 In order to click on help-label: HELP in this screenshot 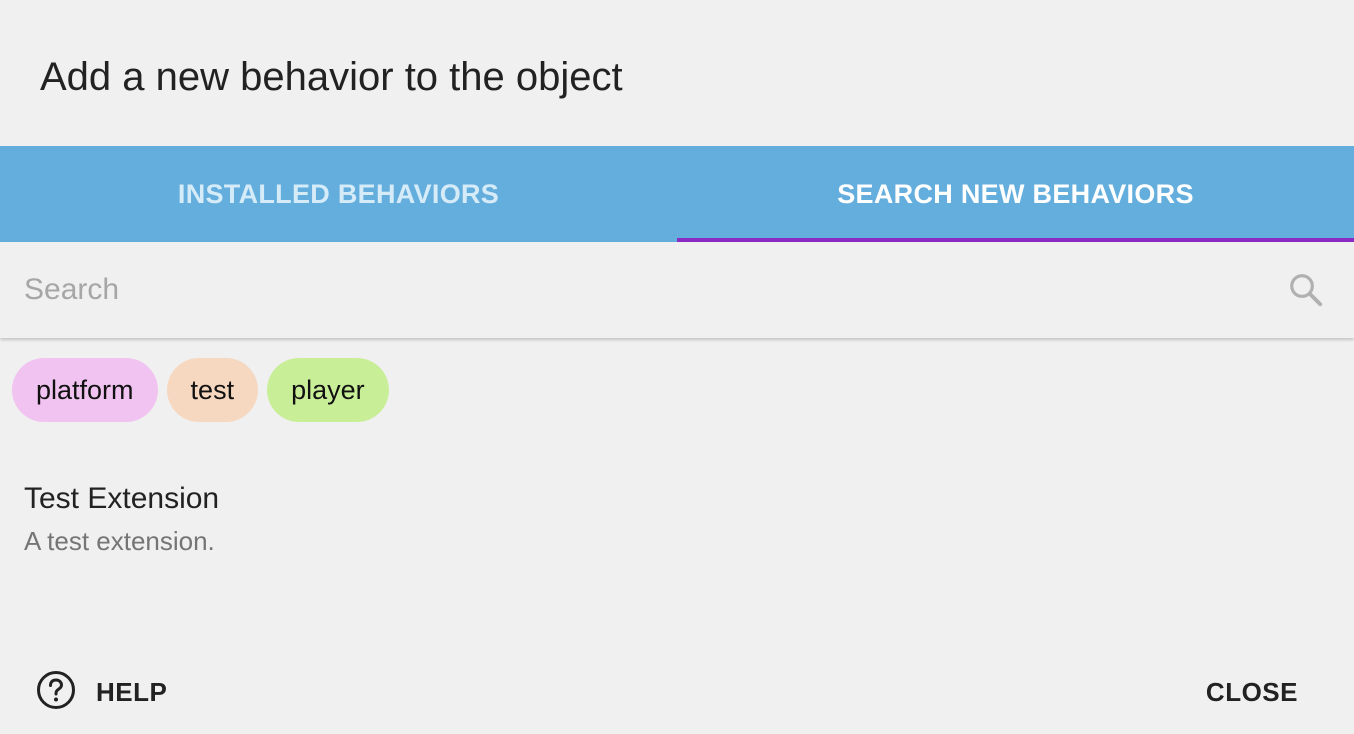, I will do `click(132, 691)`.